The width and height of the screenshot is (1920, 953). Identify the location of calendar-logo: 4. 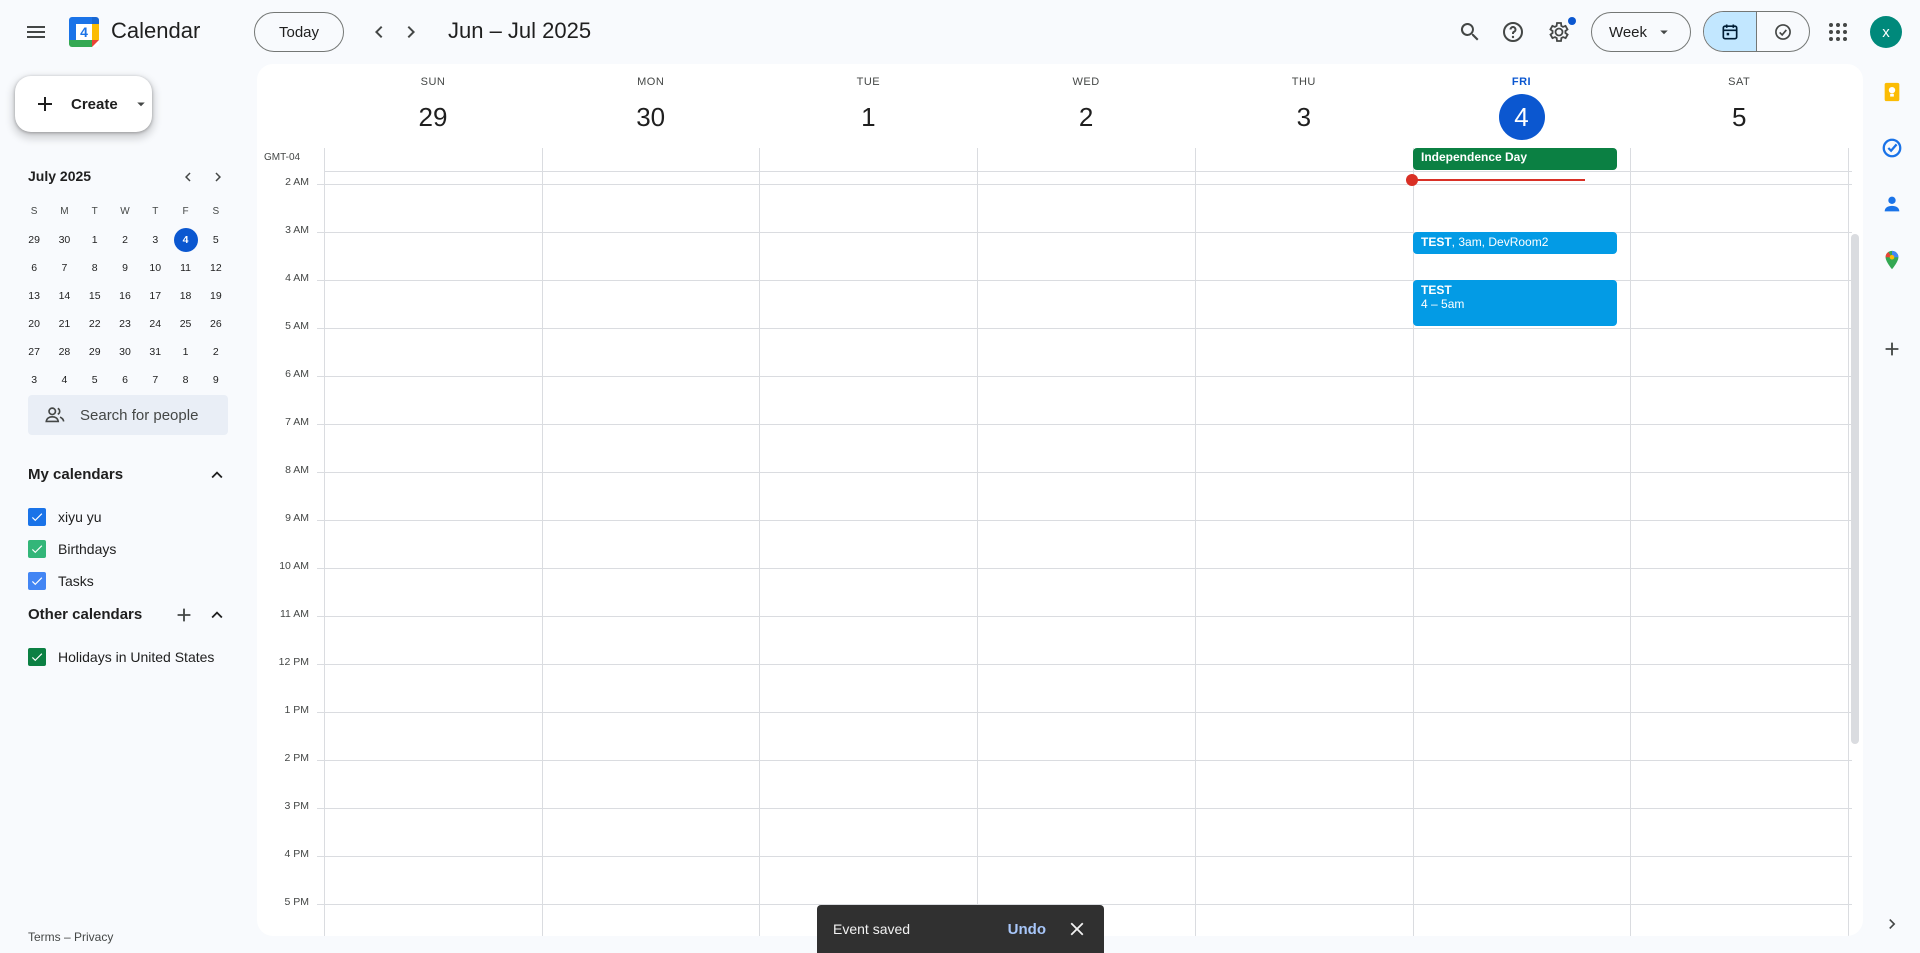
(84, 32).